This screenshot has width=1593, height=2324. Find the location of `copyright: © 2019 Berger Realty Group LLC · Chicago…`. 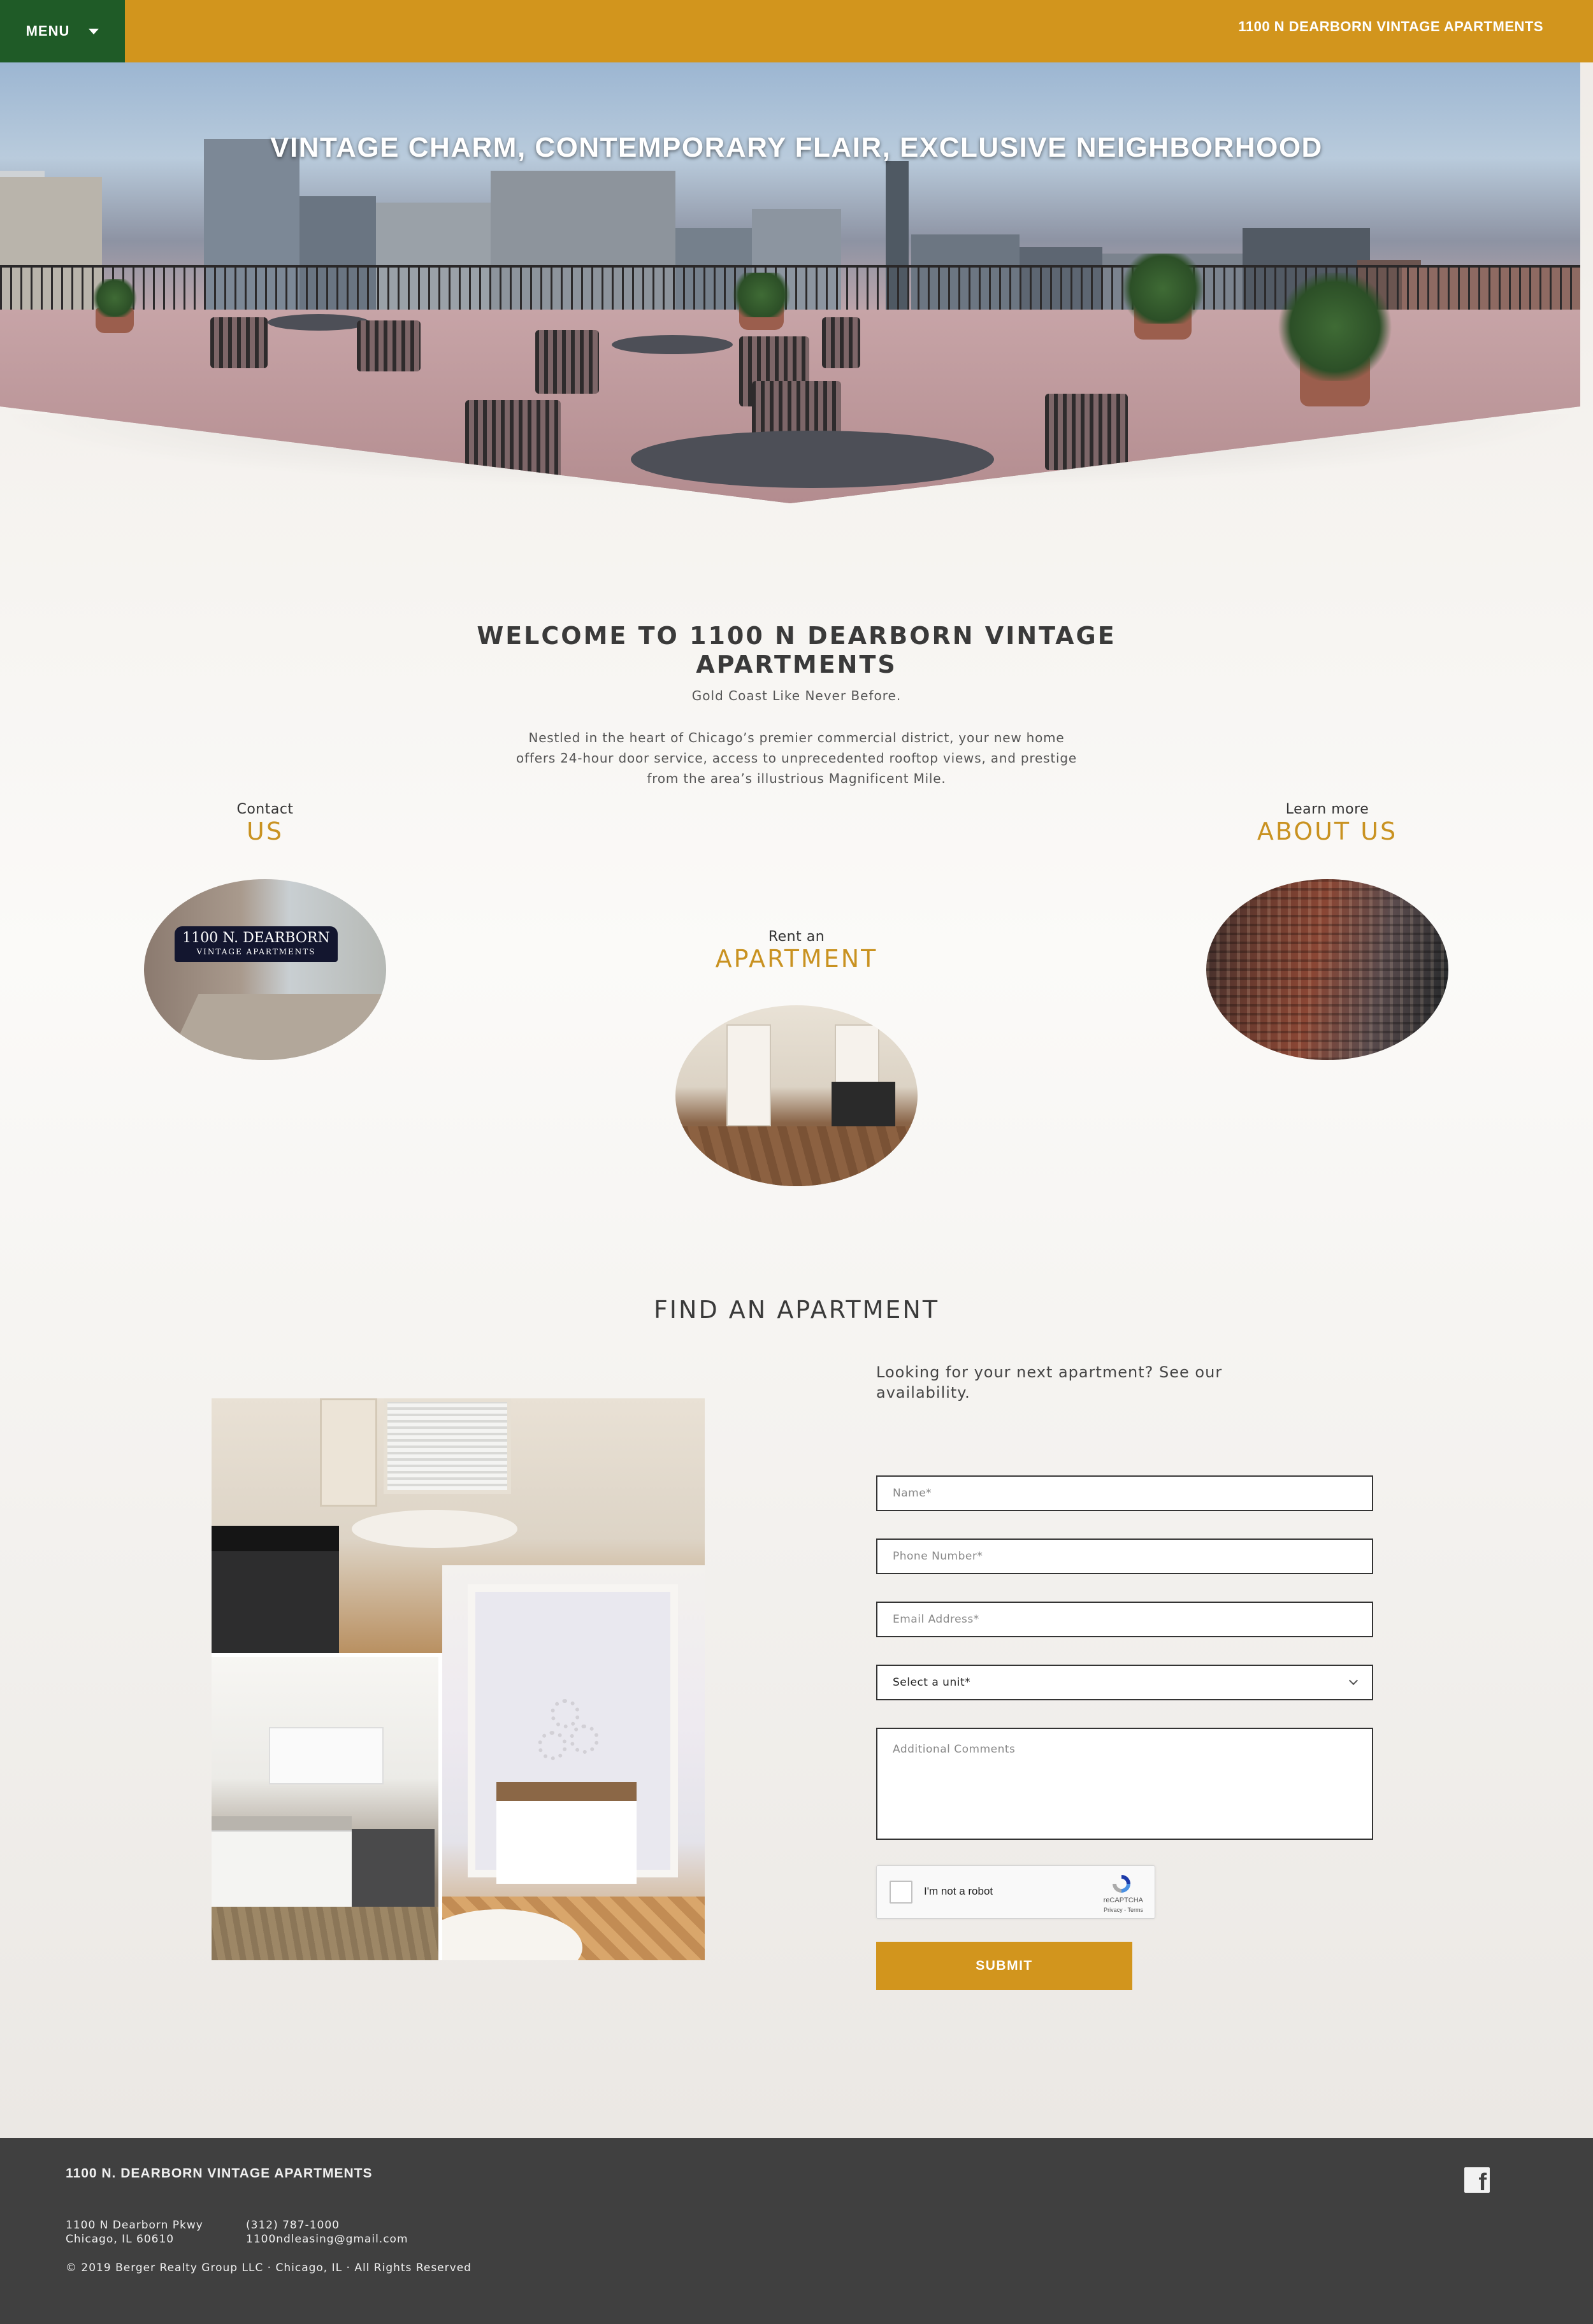

copyright: © 2019 Berger Realty Group LLC · Chicago… is located at coordinates (269, 2268).